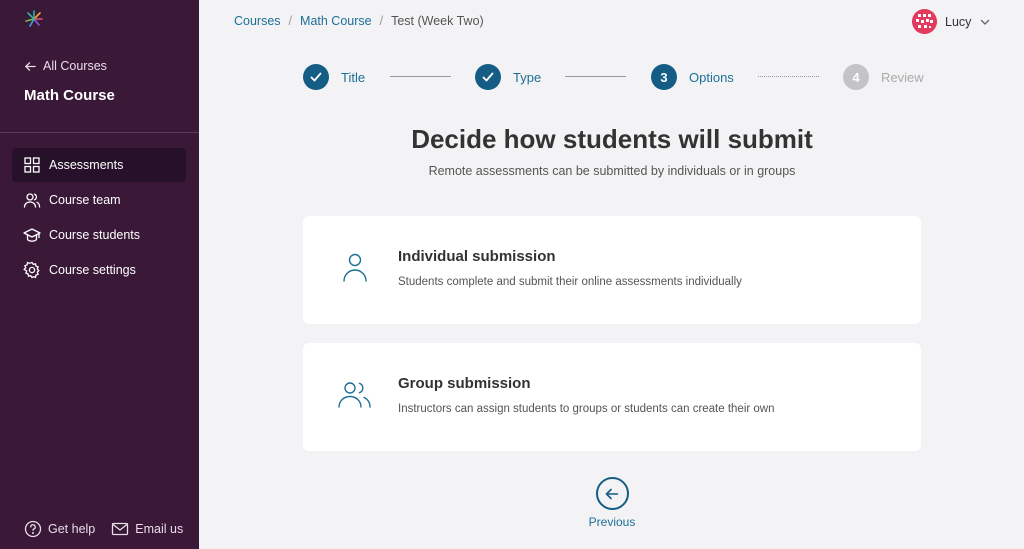  Describe the element at coordinates (159, 529) in the screenshot. I see `email-us-label: Email us` at that location.